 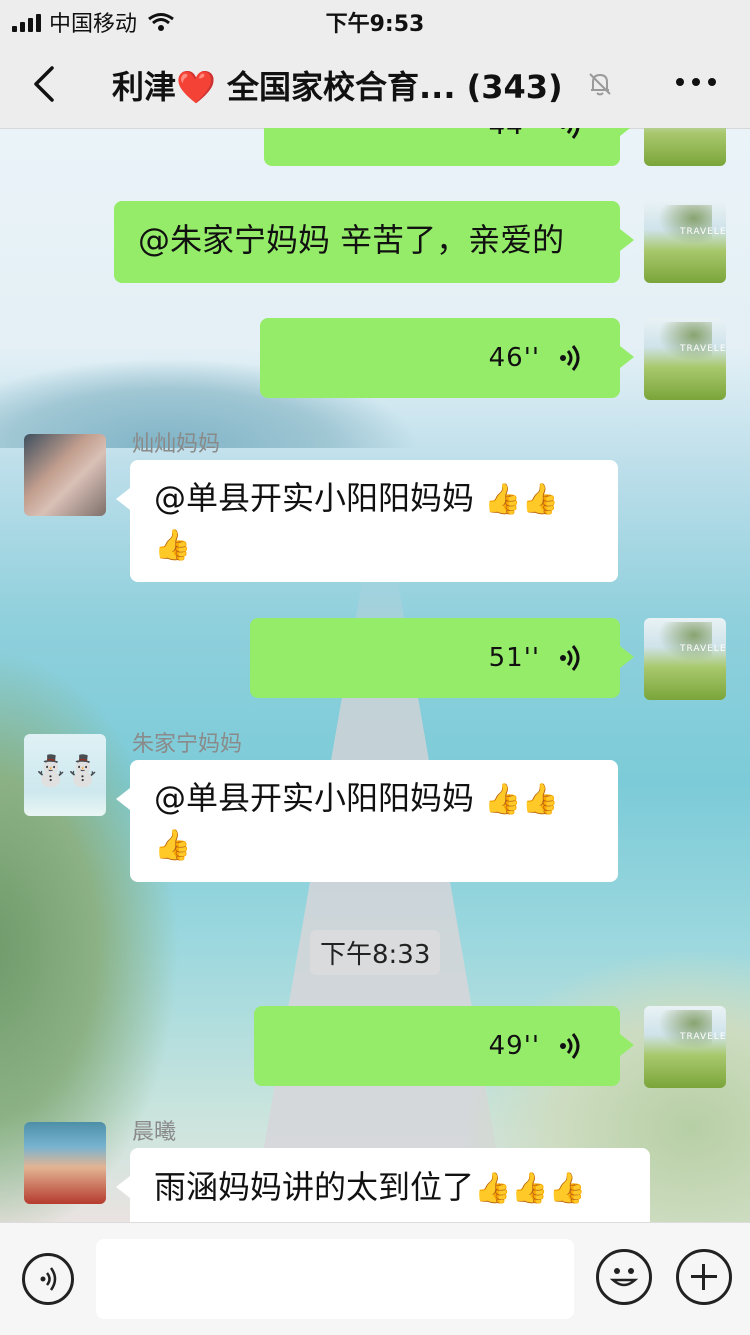 What do you see at coordinates (447, 358) in the screenshot?
I see `voice-message: 46''` at bounding box center [447, 358].